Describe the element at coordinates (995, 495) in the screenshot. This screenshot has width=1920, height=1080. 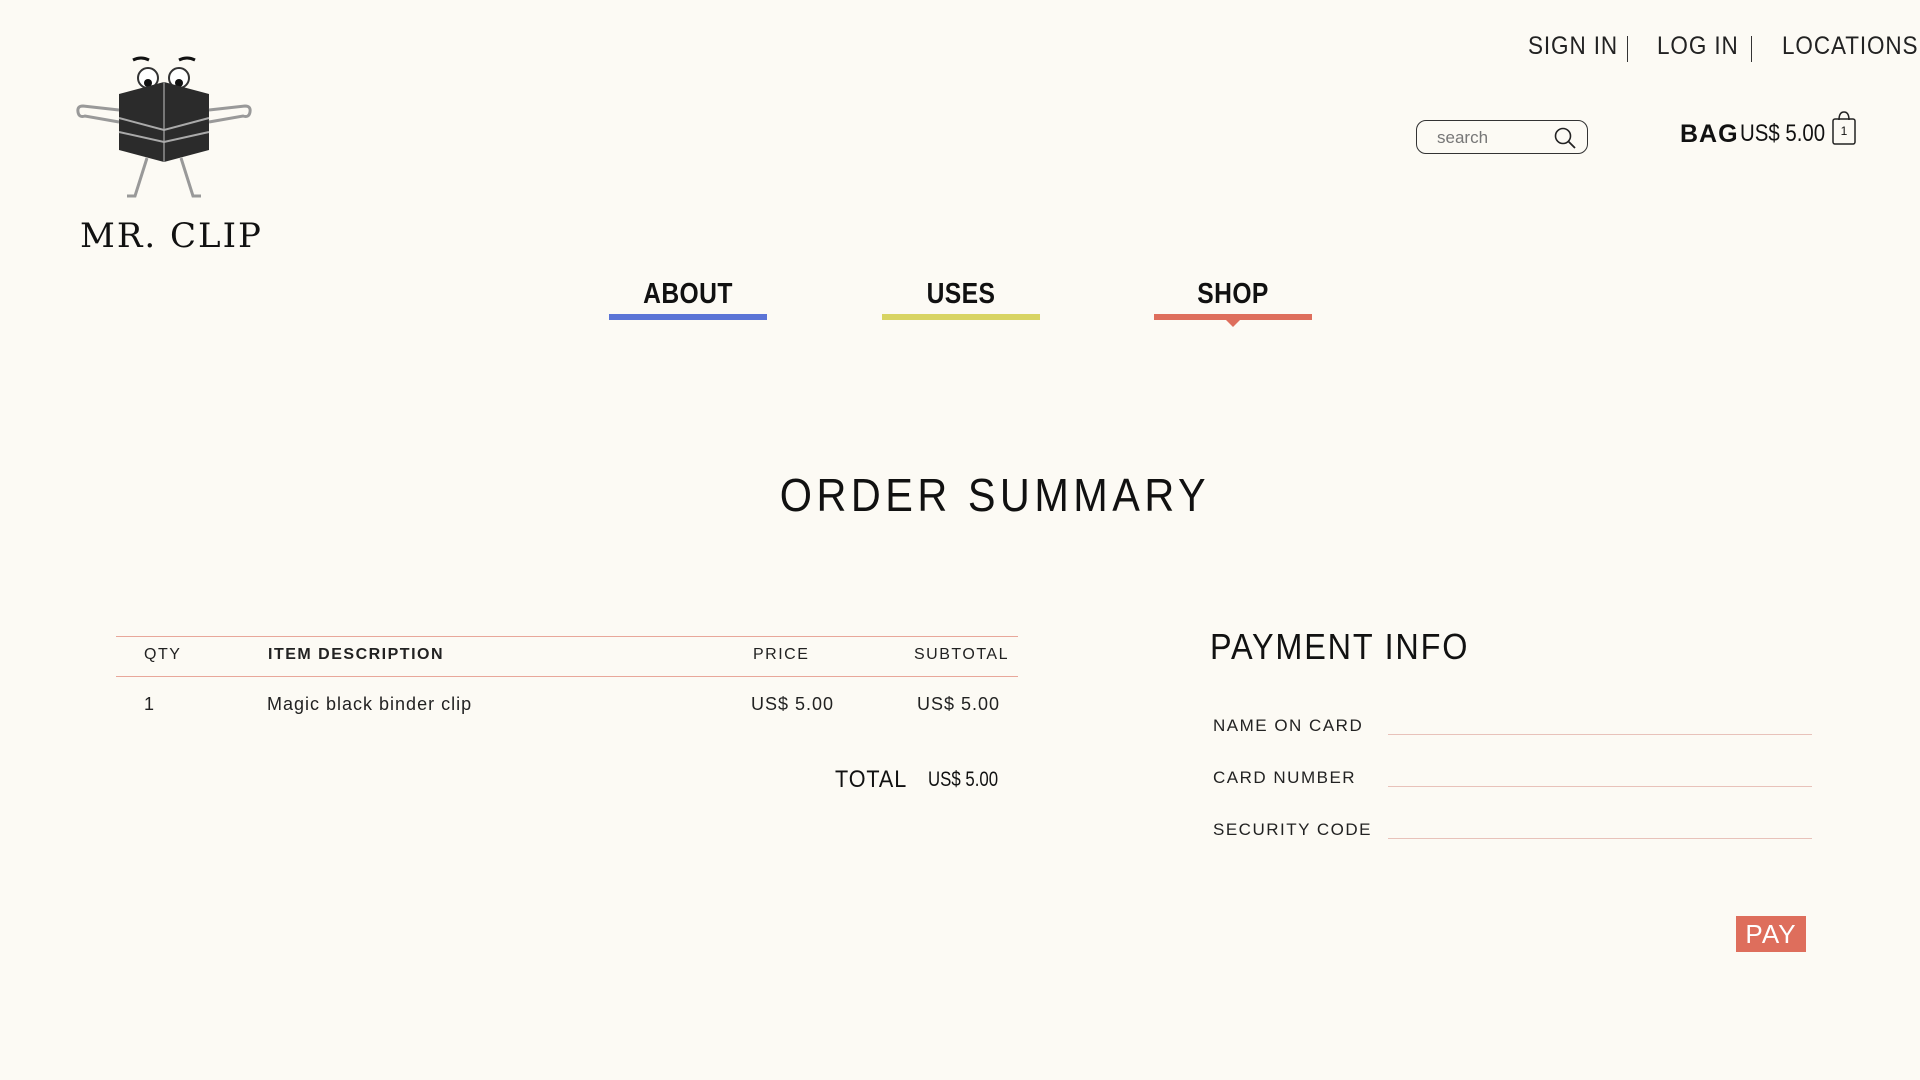
I see `page-title: ORDER SUMMARY` at that location.